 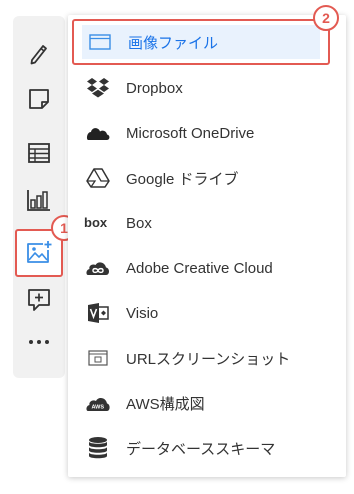 What do you see at coordinates (205, 223) in the screenshot?
I see `menu-item-box: box Box` at bounding box center [205, 223].